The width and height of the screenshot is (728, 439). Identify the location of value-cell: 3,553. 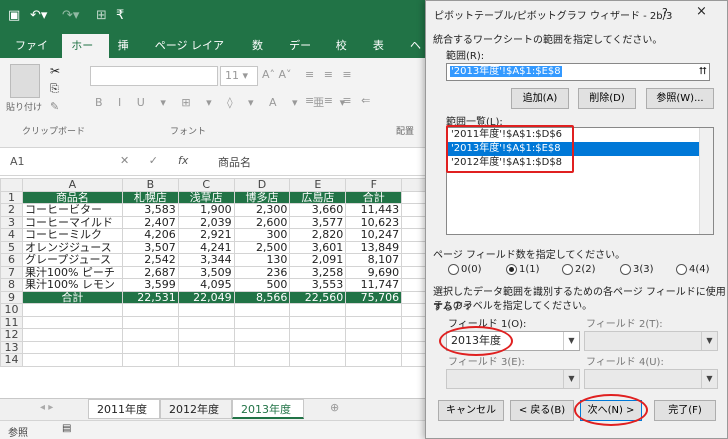
(318, 285).